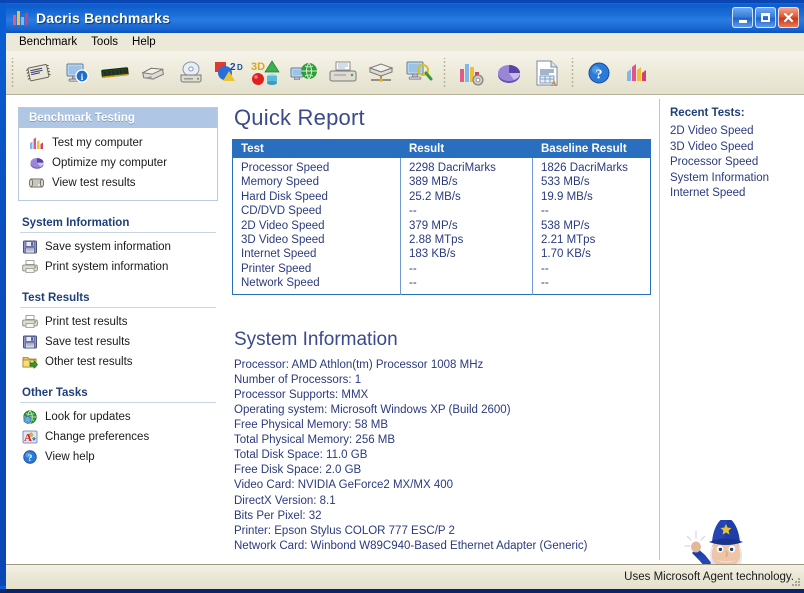  I want to click on recent-test-item: Internet Speed, so click(735, 194).